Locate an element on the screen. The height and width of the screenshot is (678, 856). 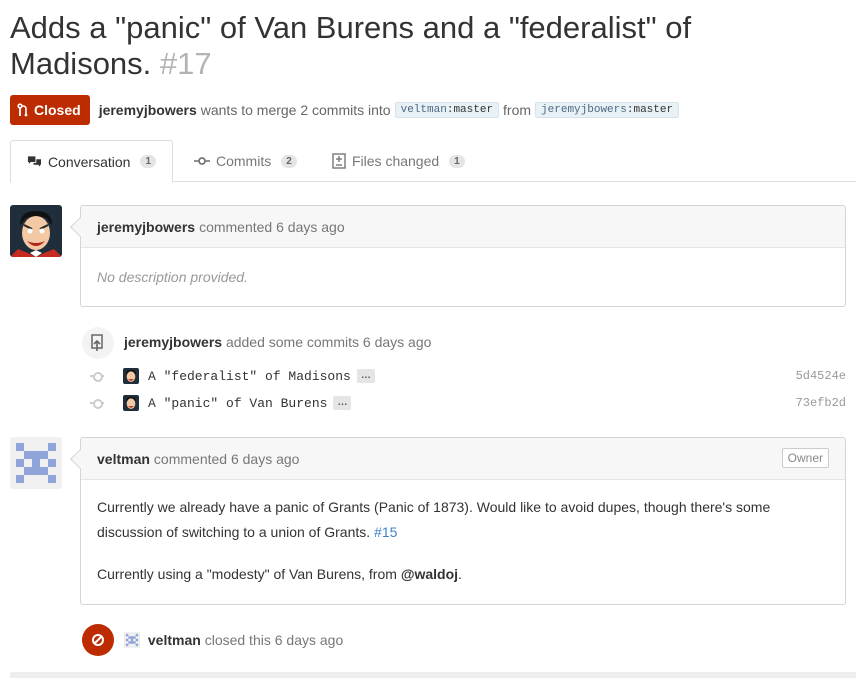
closed-event-time: 6 days ago is located at coordinates (309, 640).